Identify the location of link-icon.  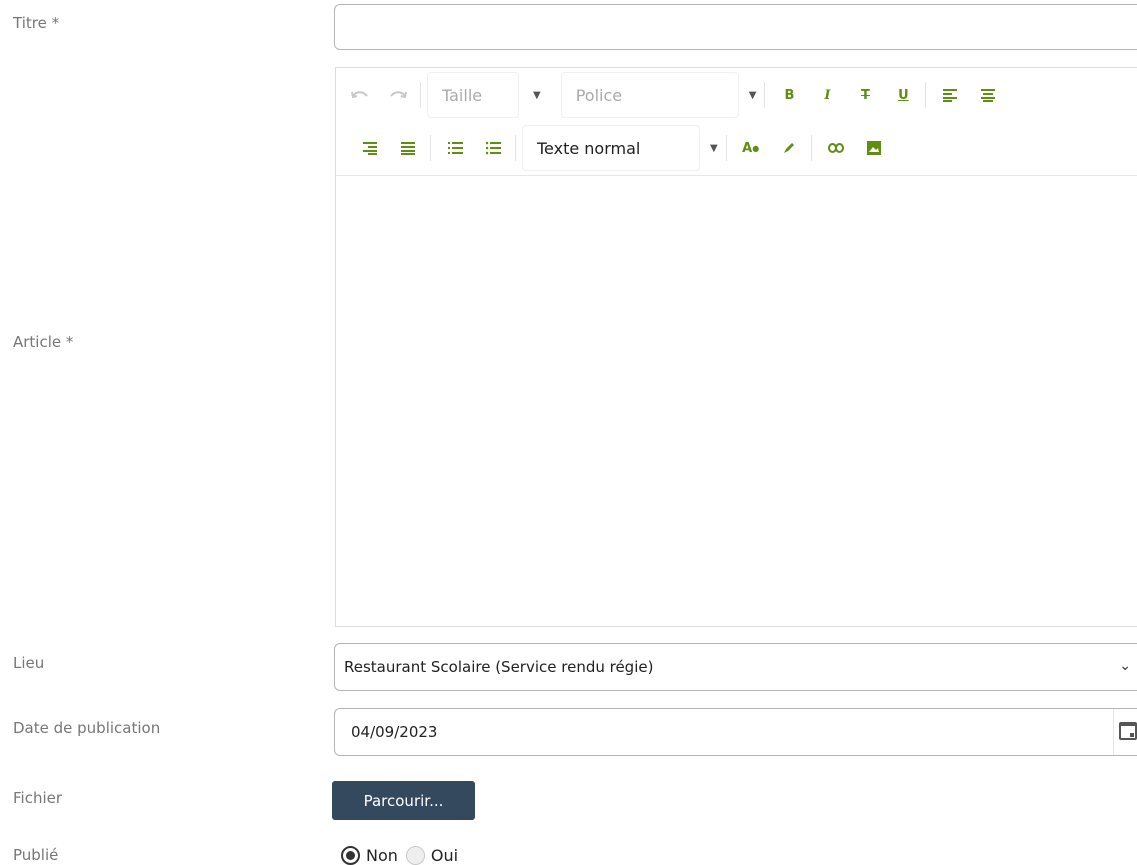
(836, 148).